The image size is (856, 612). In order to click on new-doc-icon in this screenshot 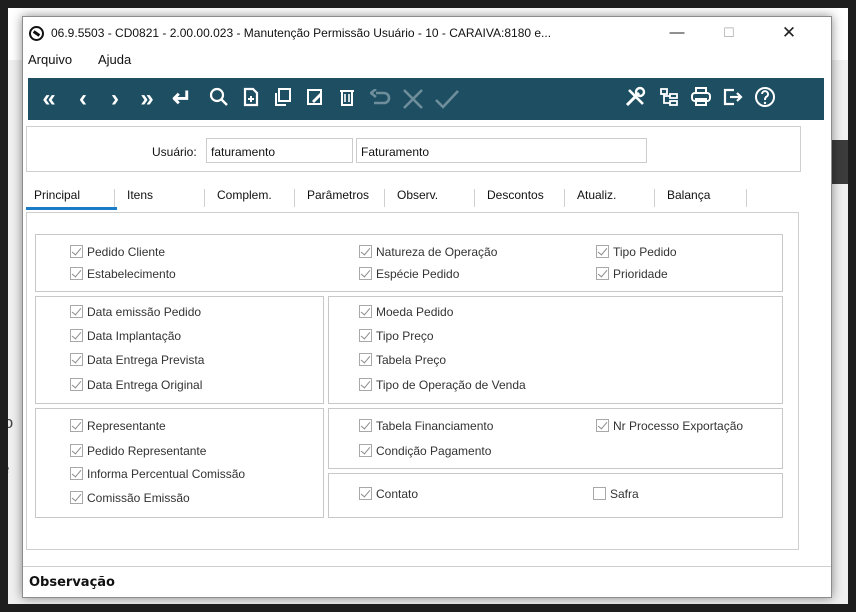, I will do `click(251, 99)`.